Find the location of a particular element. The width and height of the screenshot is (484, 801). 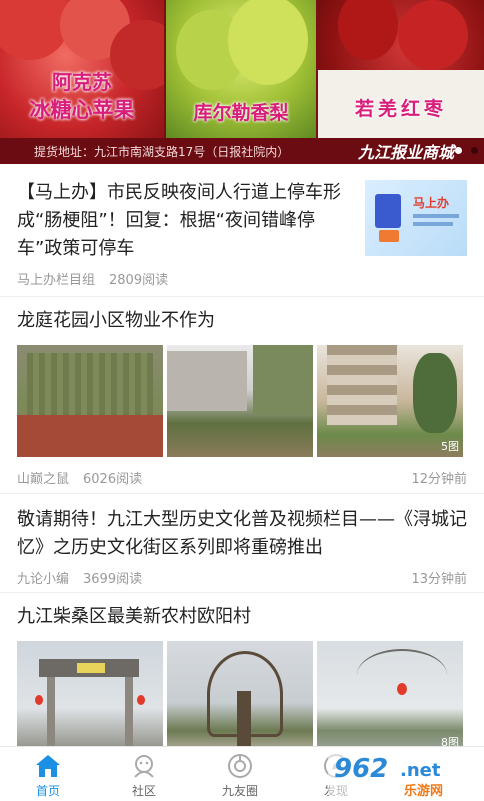

article-reads: 3699阅读 is located at coordinates (113, 579).